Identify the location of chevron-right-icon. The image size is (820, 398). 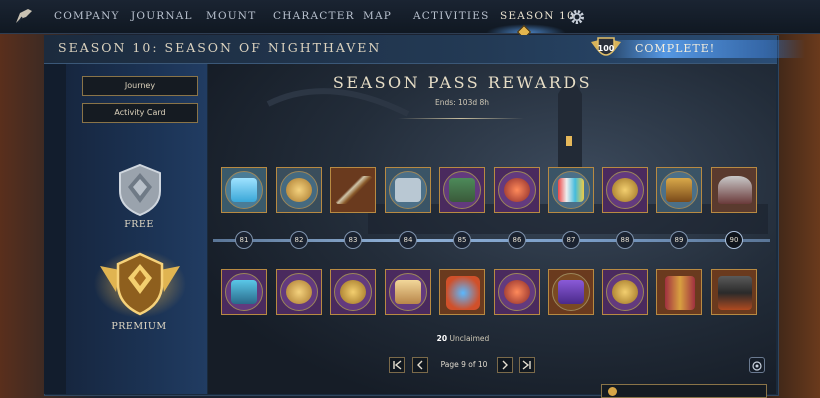
(505, 365).